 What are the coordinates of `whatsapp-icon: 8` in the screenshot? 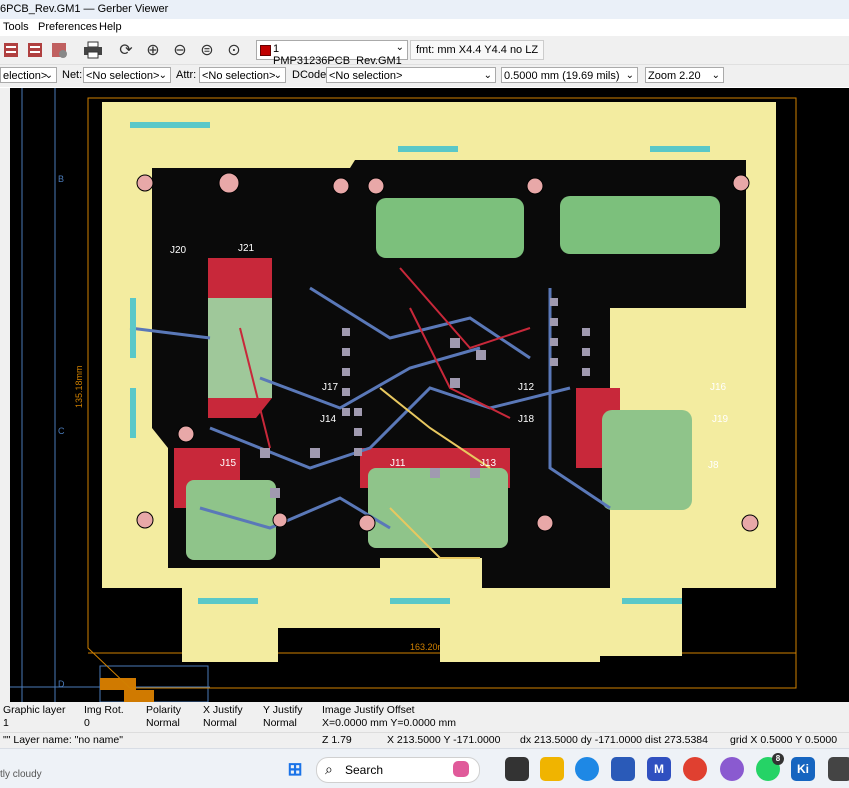 It's located at (770, 767).